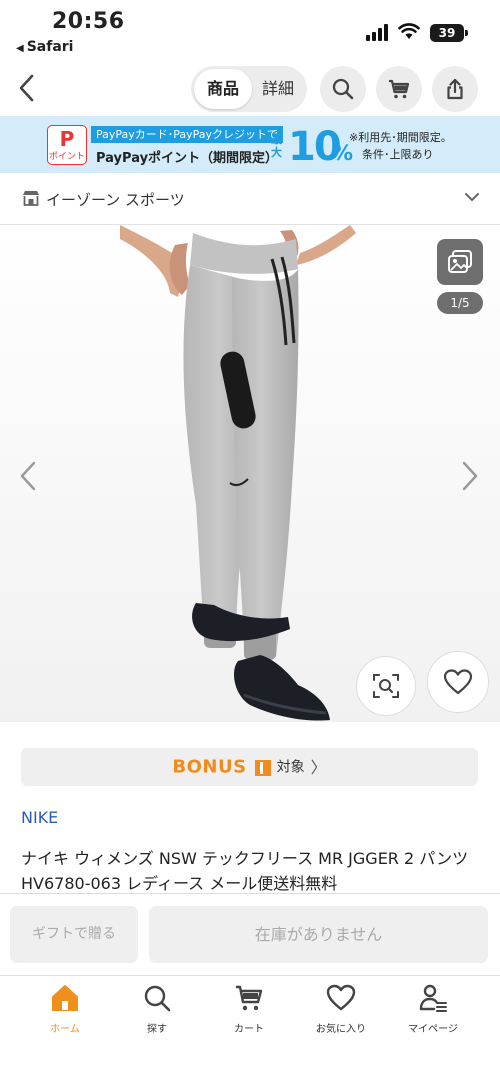 This screenshot has height=1080, width=500. What do you see at coordinates (65, 998) in the screenshot?
I see `home-icon` at bounding box center [65, 998].